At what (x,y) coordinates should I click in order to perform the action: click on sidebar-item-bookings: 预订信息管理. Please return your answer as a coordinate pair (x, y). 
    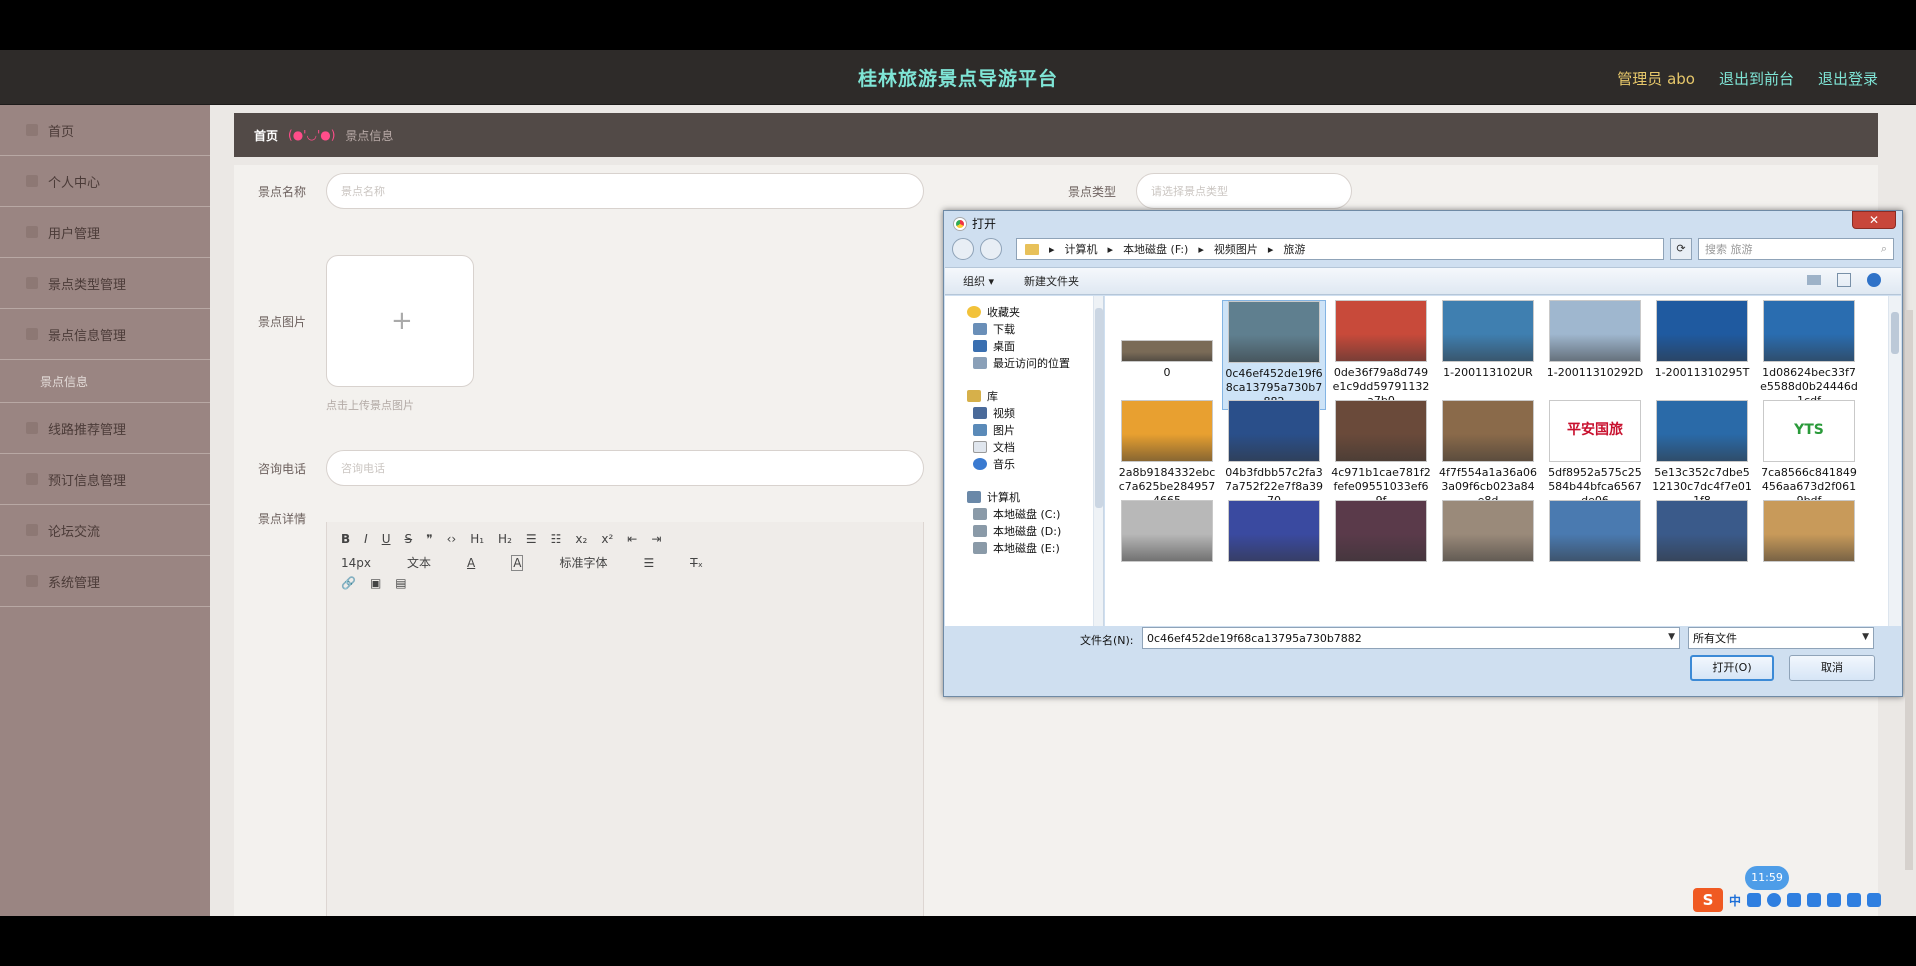
    Looking at the image, I should click on (105, 479).